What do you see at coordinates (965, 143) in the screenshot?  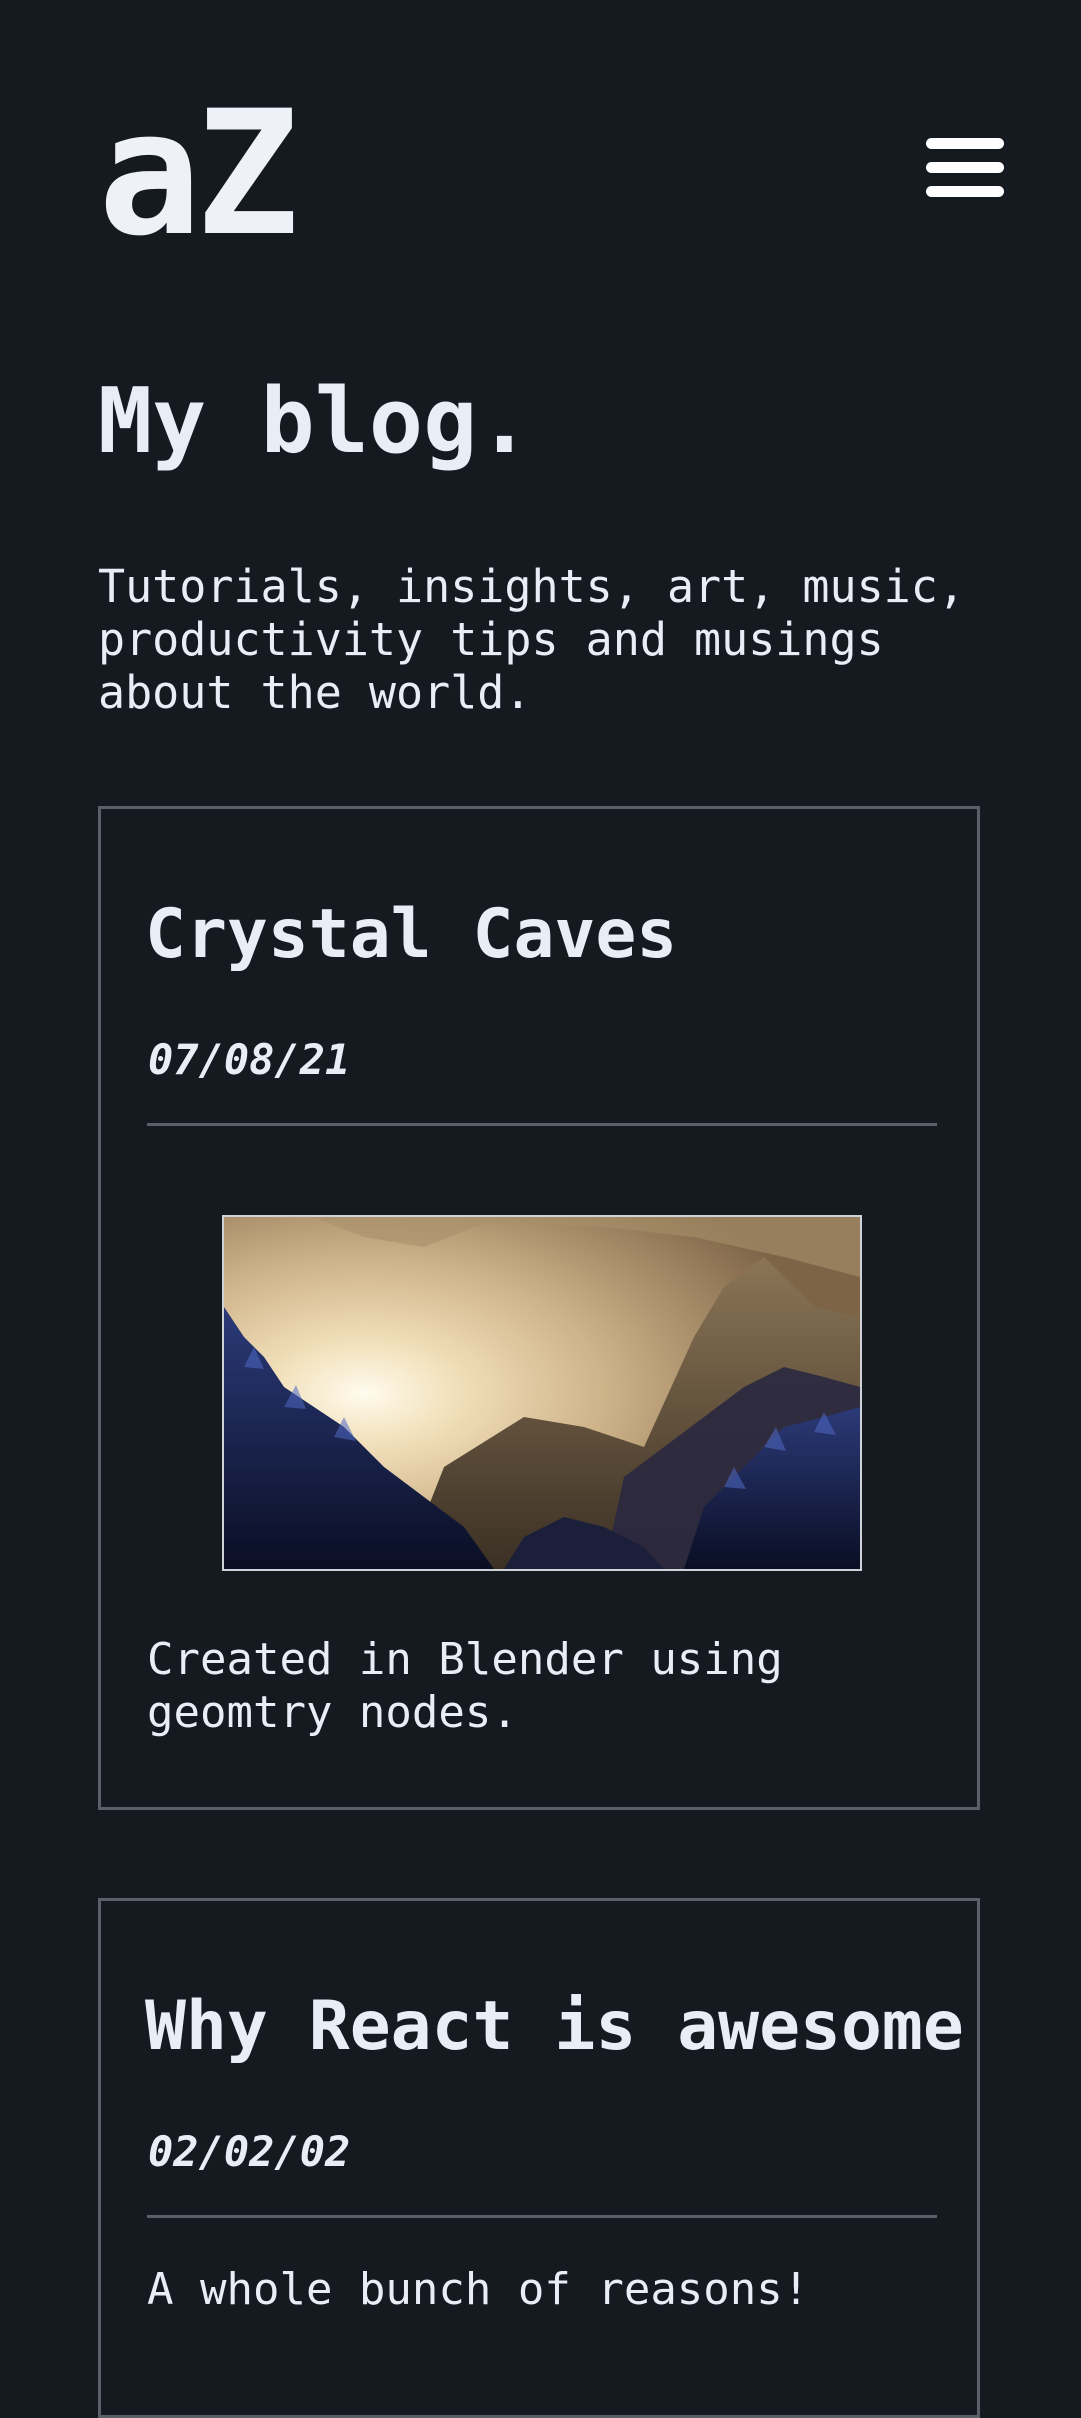 I see `menu-bar-top` at bounding box center [965, 143].